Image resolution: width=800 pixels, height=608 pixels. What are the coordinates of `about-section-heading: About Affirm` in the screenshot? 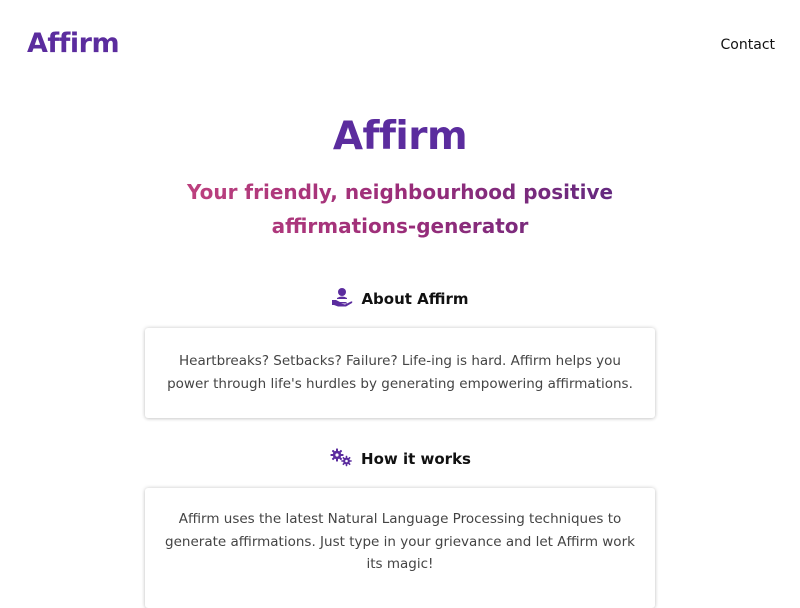 It's located at (400, 299).